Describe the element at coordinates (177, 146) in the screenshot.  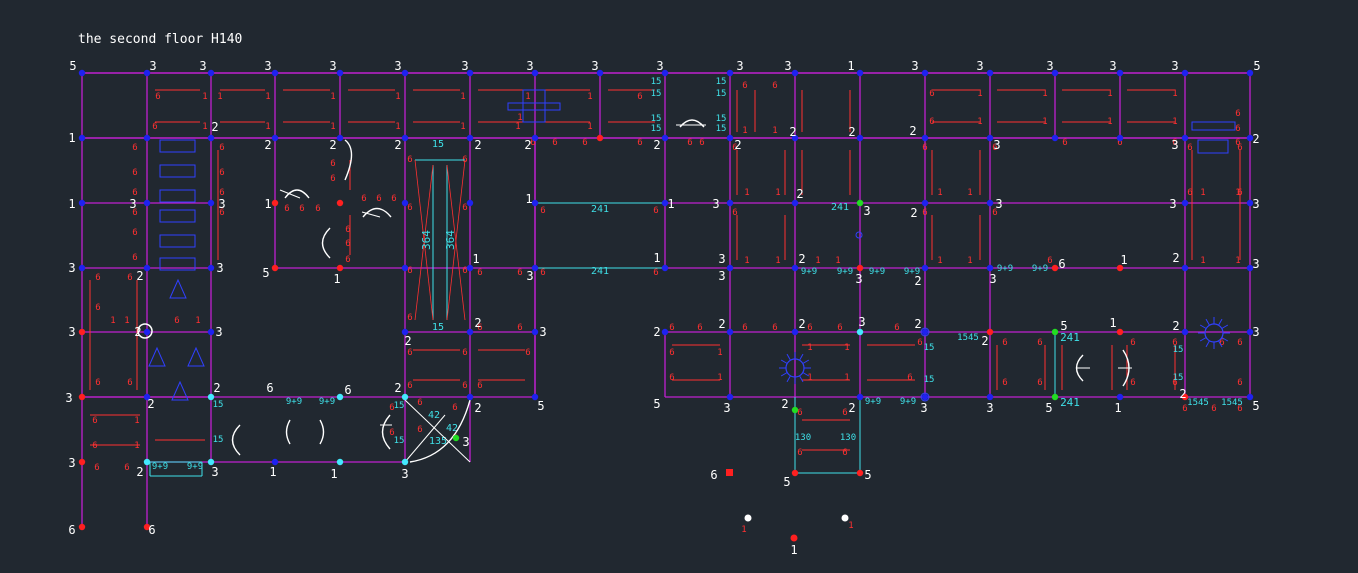
I see `stair-symbol` at that location.